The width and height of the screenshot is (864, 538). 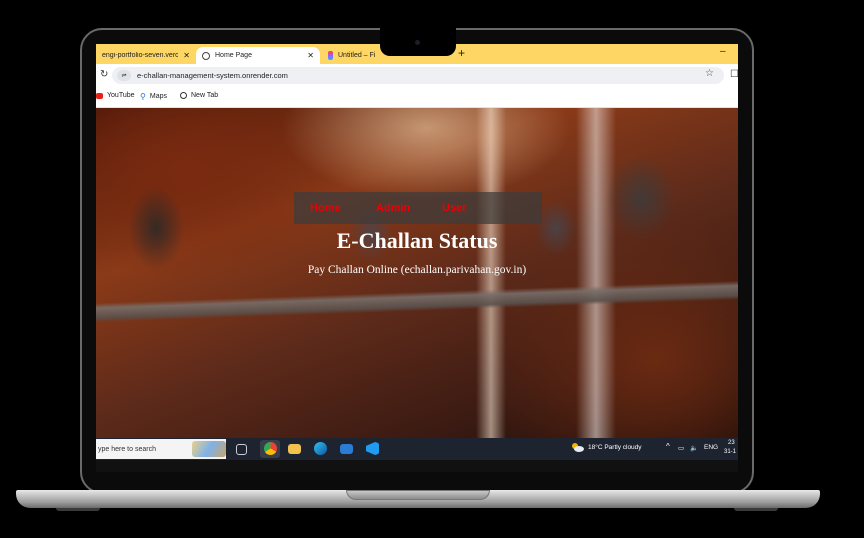 What do you see at coordinates (140, 55) in the screenshot?
I see `tab-label: engi-portfolio-seven.vercel` at bounding box center [140, 55].